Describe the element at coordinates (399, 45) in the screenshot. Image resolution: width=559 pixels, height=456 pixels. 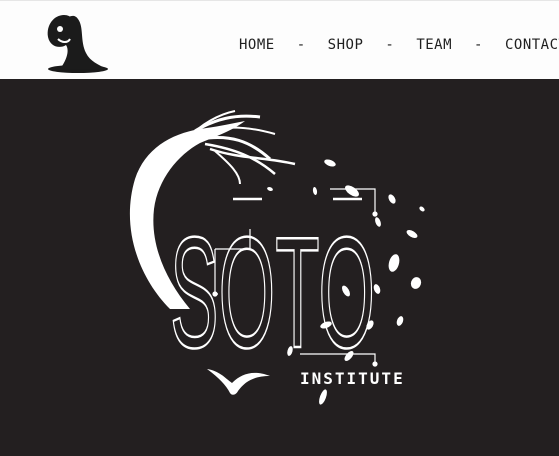
I see `main-nav: HOME - SHOP - TEAM - CONTACT` at that location.